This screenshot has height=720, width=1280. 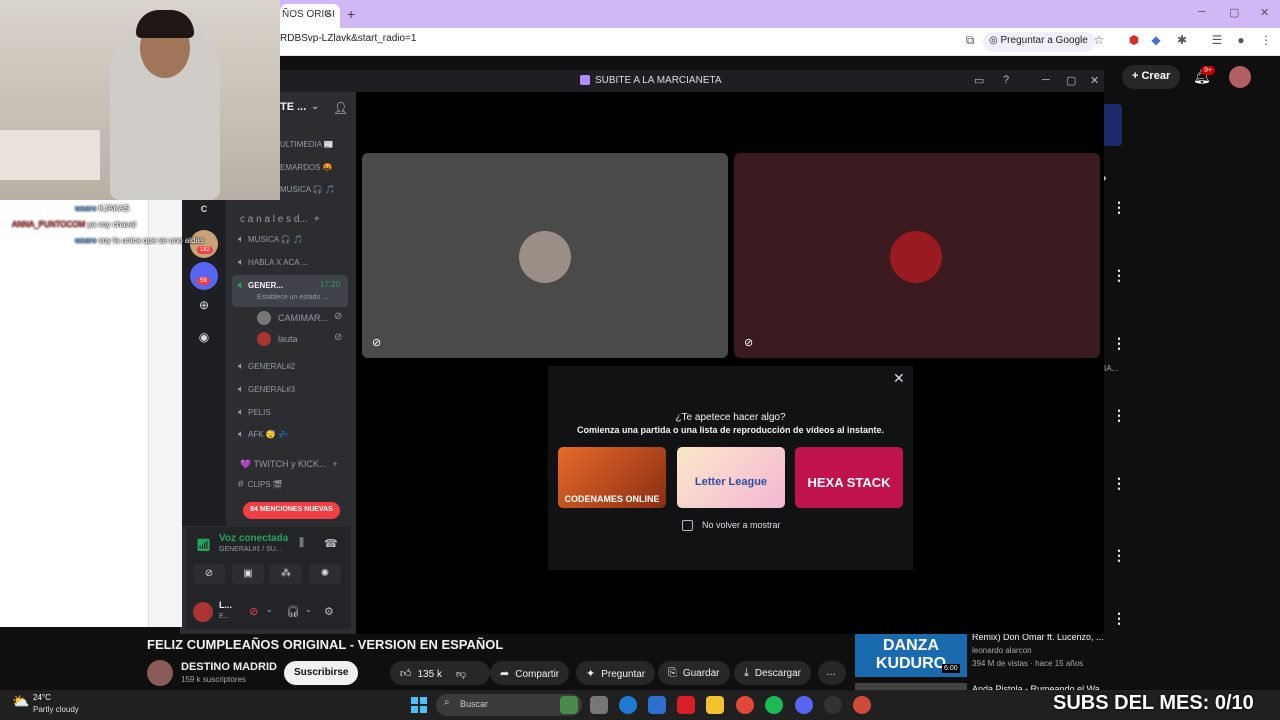 I want to click on camera-off-icon: ⊘, so click(x=209, y=574).